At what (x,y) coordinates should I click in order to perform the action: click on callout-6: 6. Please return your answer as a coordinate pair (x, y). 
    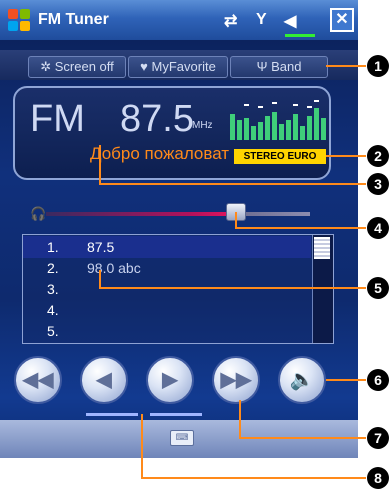
    Looking at the image, I should click on (378, 380).